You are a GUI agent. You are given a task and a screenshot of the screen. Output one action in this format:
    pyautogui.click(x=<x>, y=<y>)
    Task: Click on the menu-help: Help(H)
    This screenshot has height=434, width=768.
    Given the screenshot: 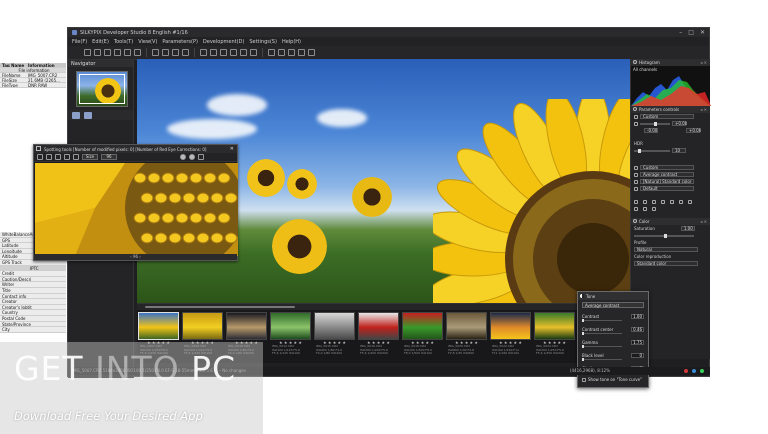 What is the action you would take?
    pyautogui.click(x=291, y=42)
    